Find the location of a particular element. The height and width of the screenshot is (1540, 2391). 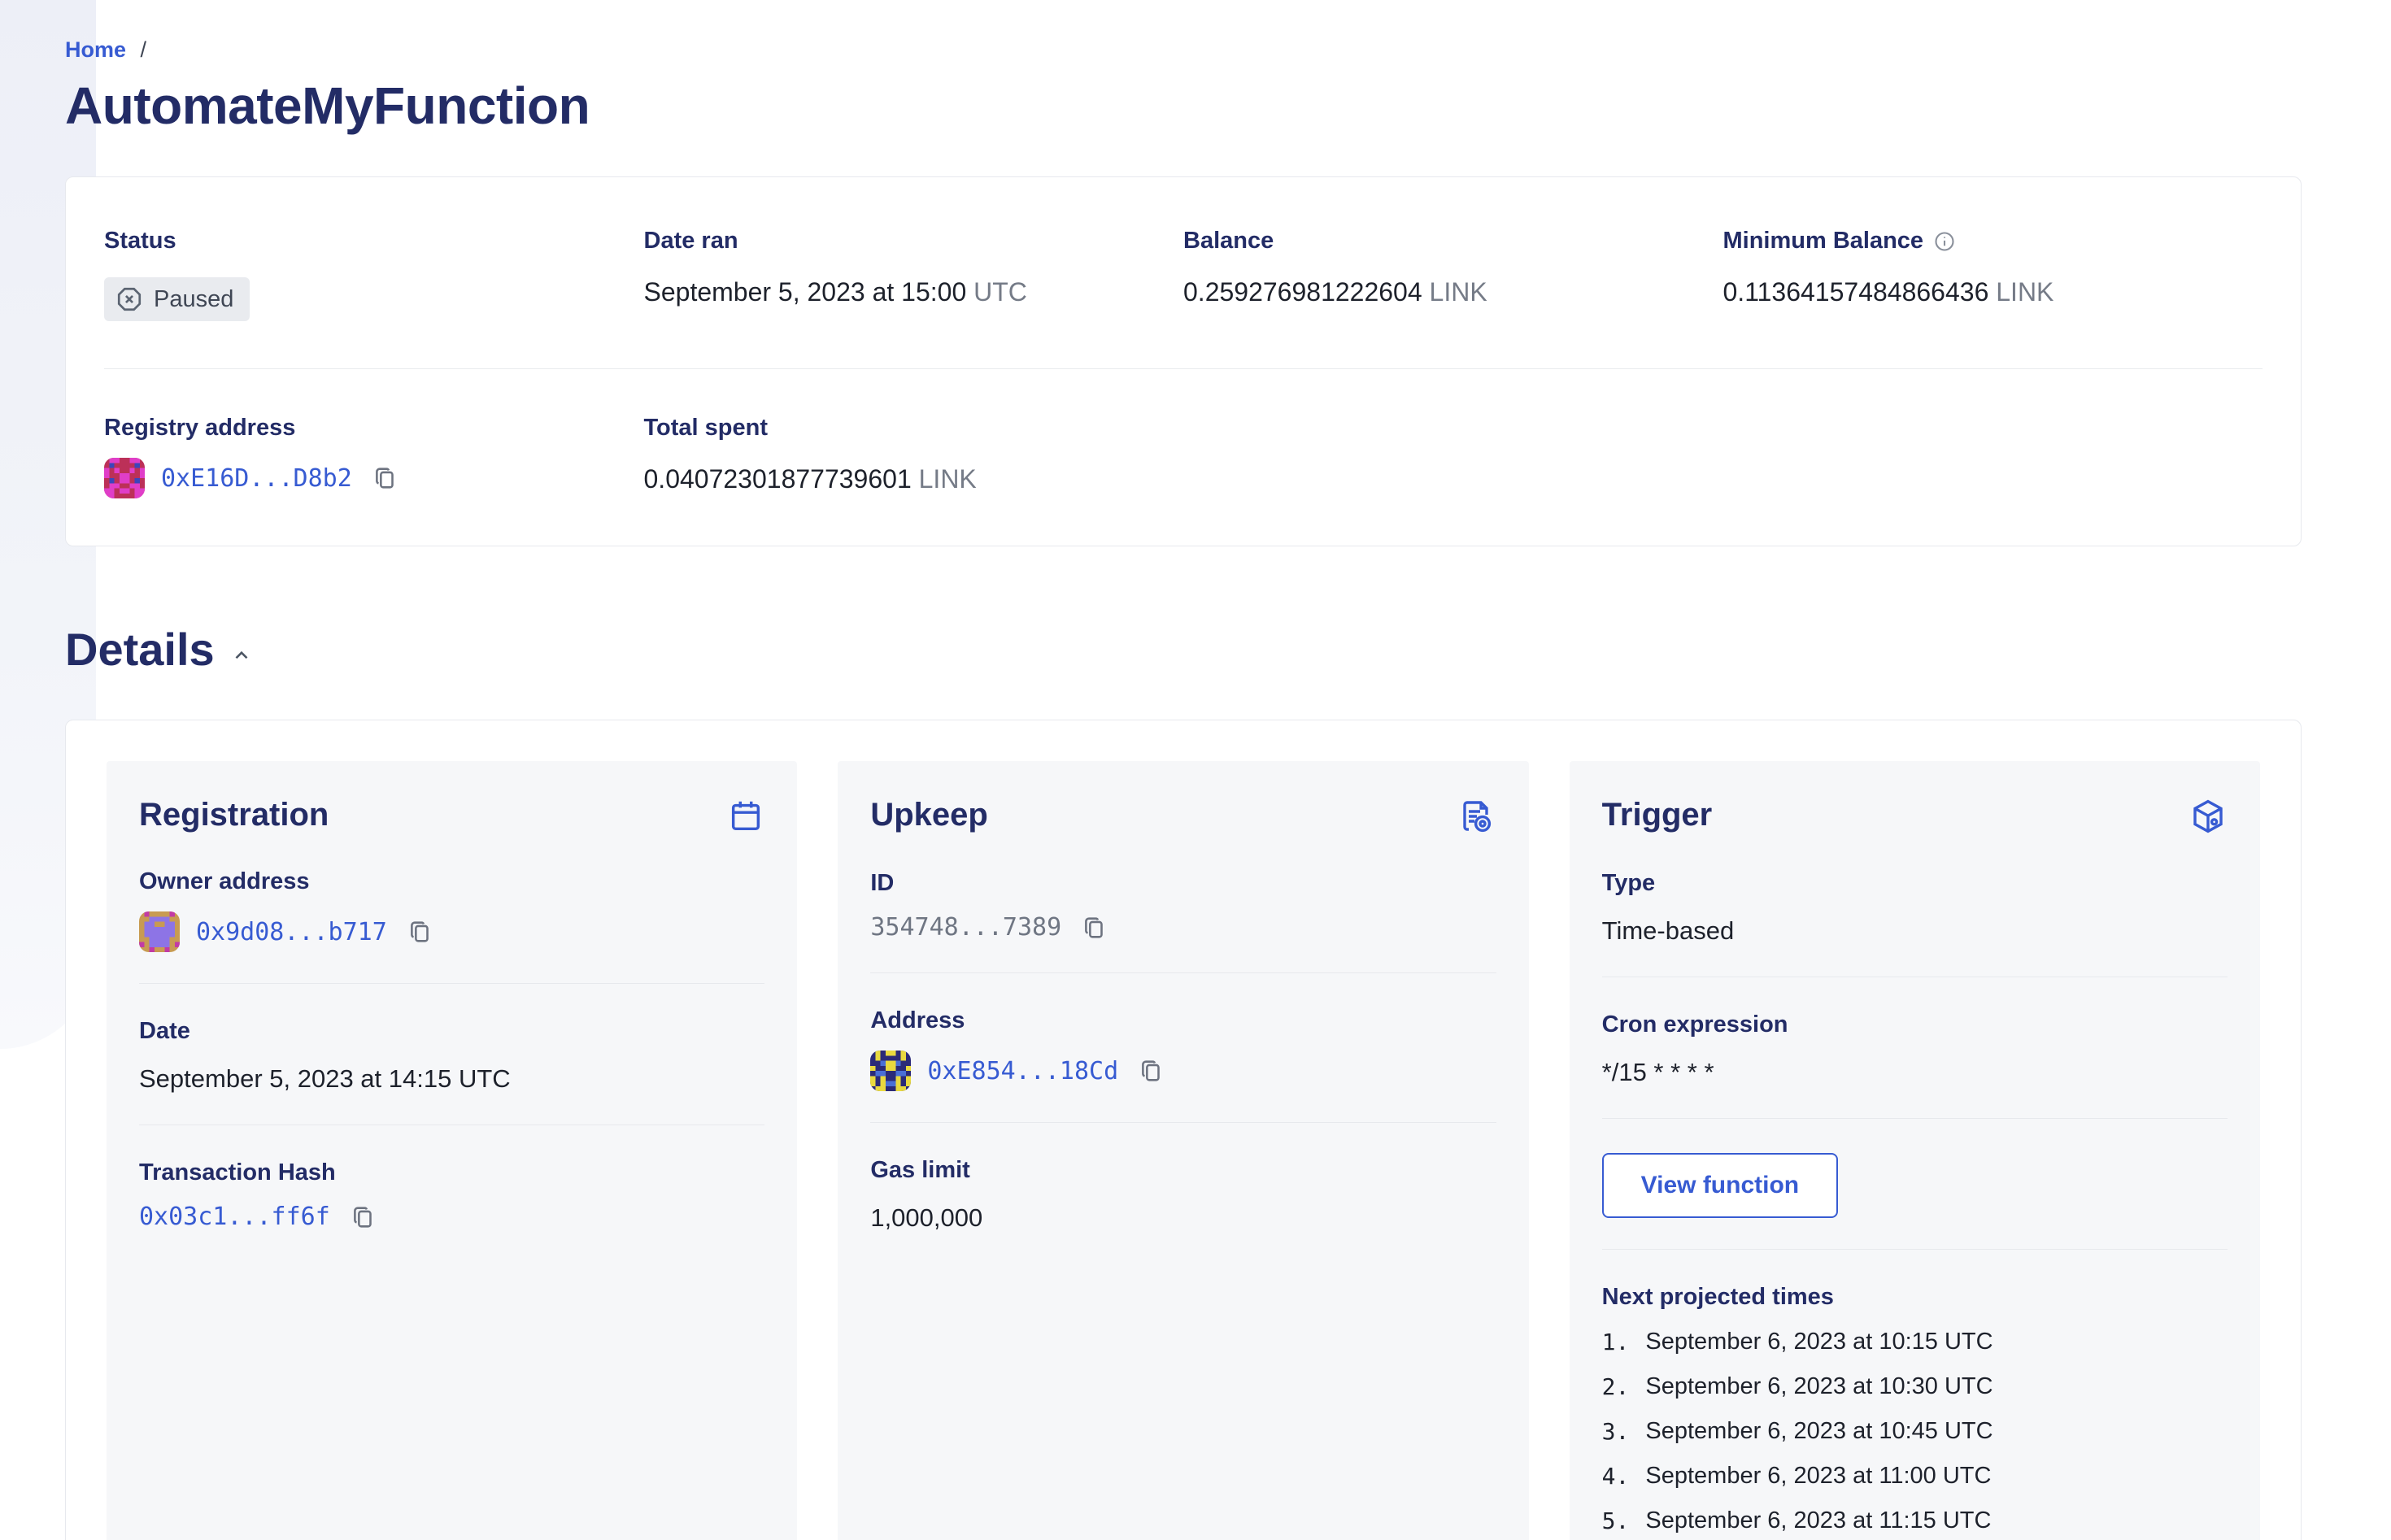

owner-identicon is located at coordinates (159, 931).